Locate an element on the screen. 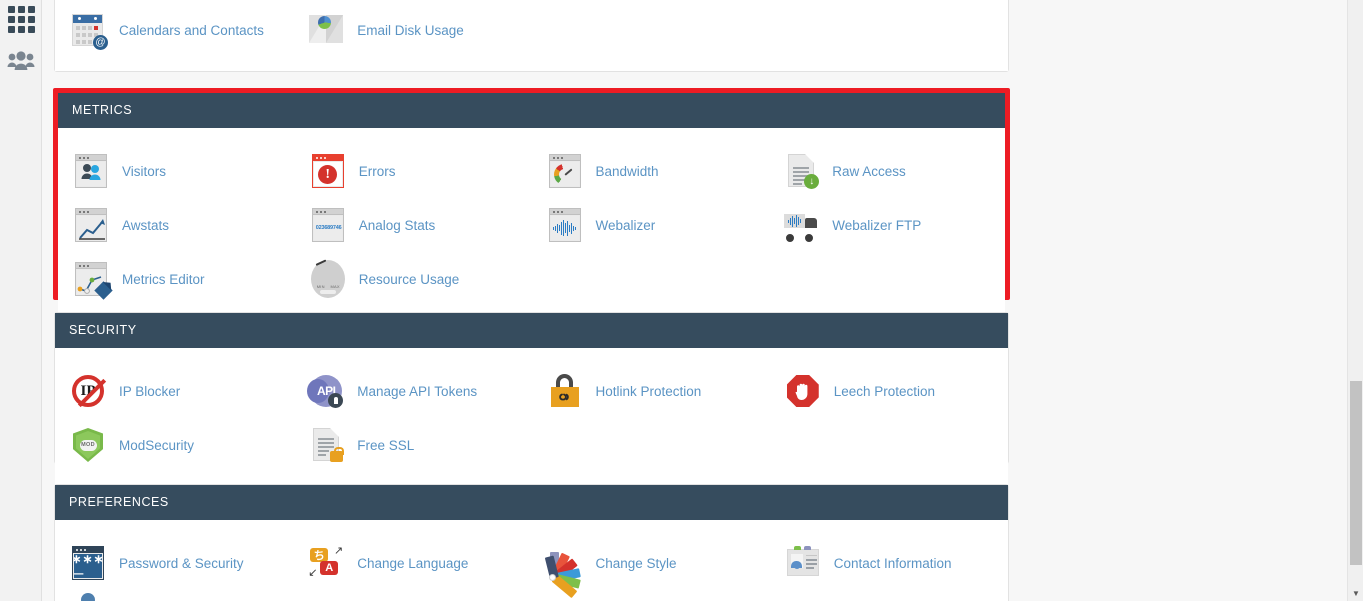 Image resolution: width=1363 pixels, height=601 pixels. change-language-icon: ↗ ↙ ち A is located at coordinates (326, 562).